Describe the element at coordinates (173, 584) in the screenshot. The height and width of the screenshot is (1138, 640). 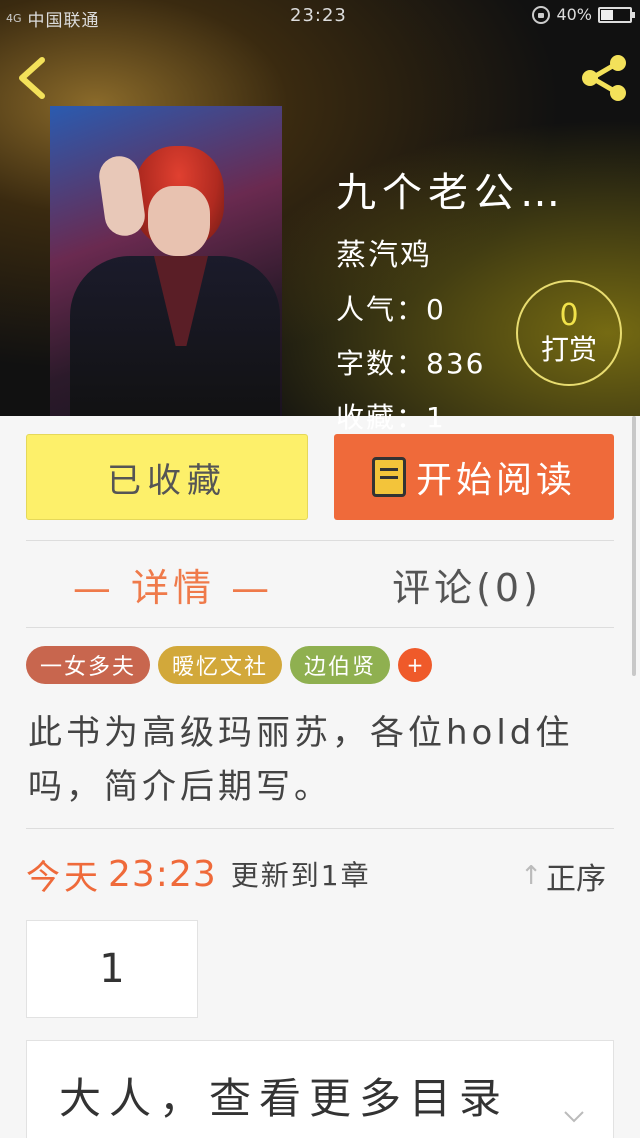
I see `tab-details: — 详情 —` at that location.